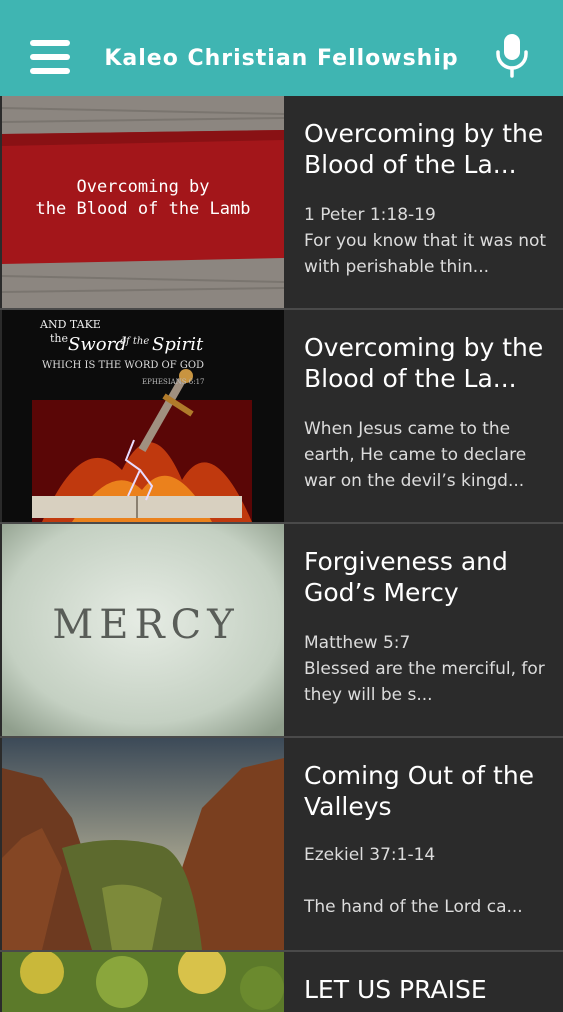  What do you see at coordinates (419, 791) in the screenshot?
I see `sermon-title: Coming Out of the Valleys` at bounding box center [419, 791].